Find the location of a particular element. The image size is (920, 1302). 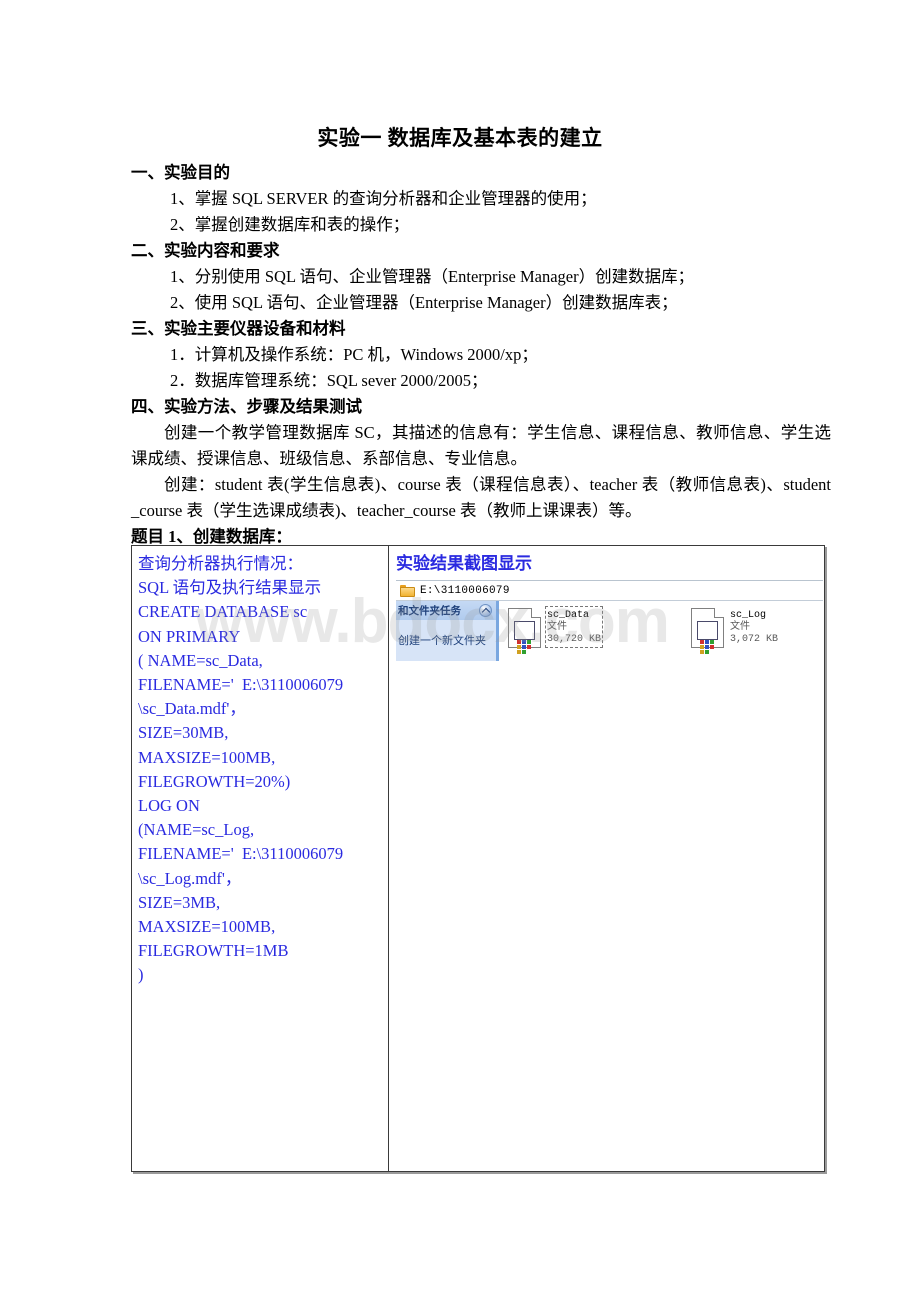

sql-line: SIZE=30MB, is located at coordinates (183, 733).